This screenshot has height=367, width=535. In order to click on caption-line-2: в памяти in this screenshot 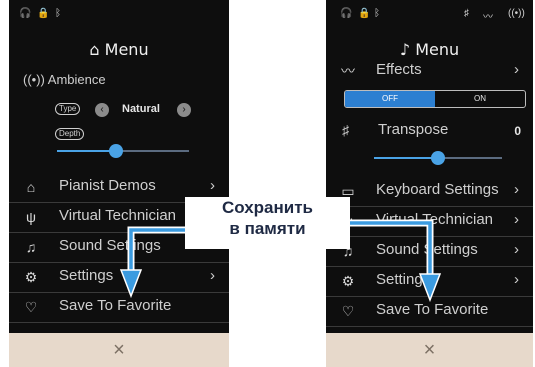, I will do `click(267, 228)`.